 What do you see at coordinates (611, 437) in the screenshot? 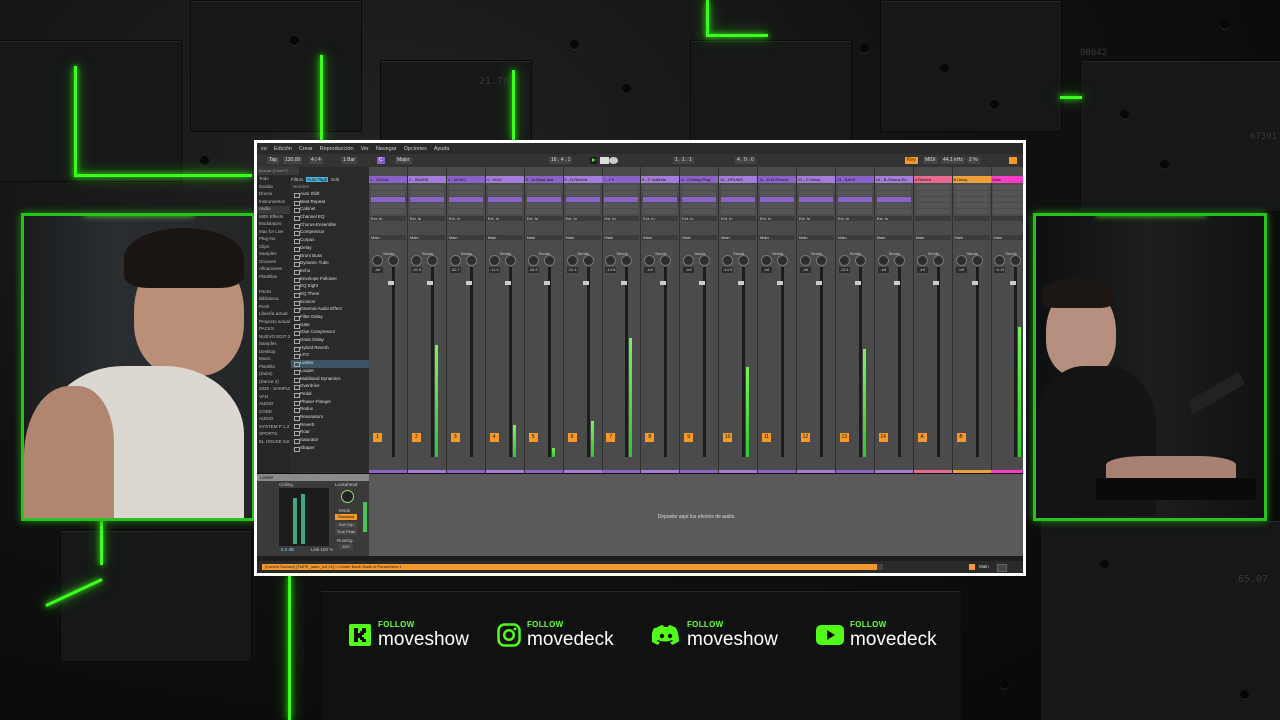
I see `track-activator: 7` at bounding box center [611, 437].